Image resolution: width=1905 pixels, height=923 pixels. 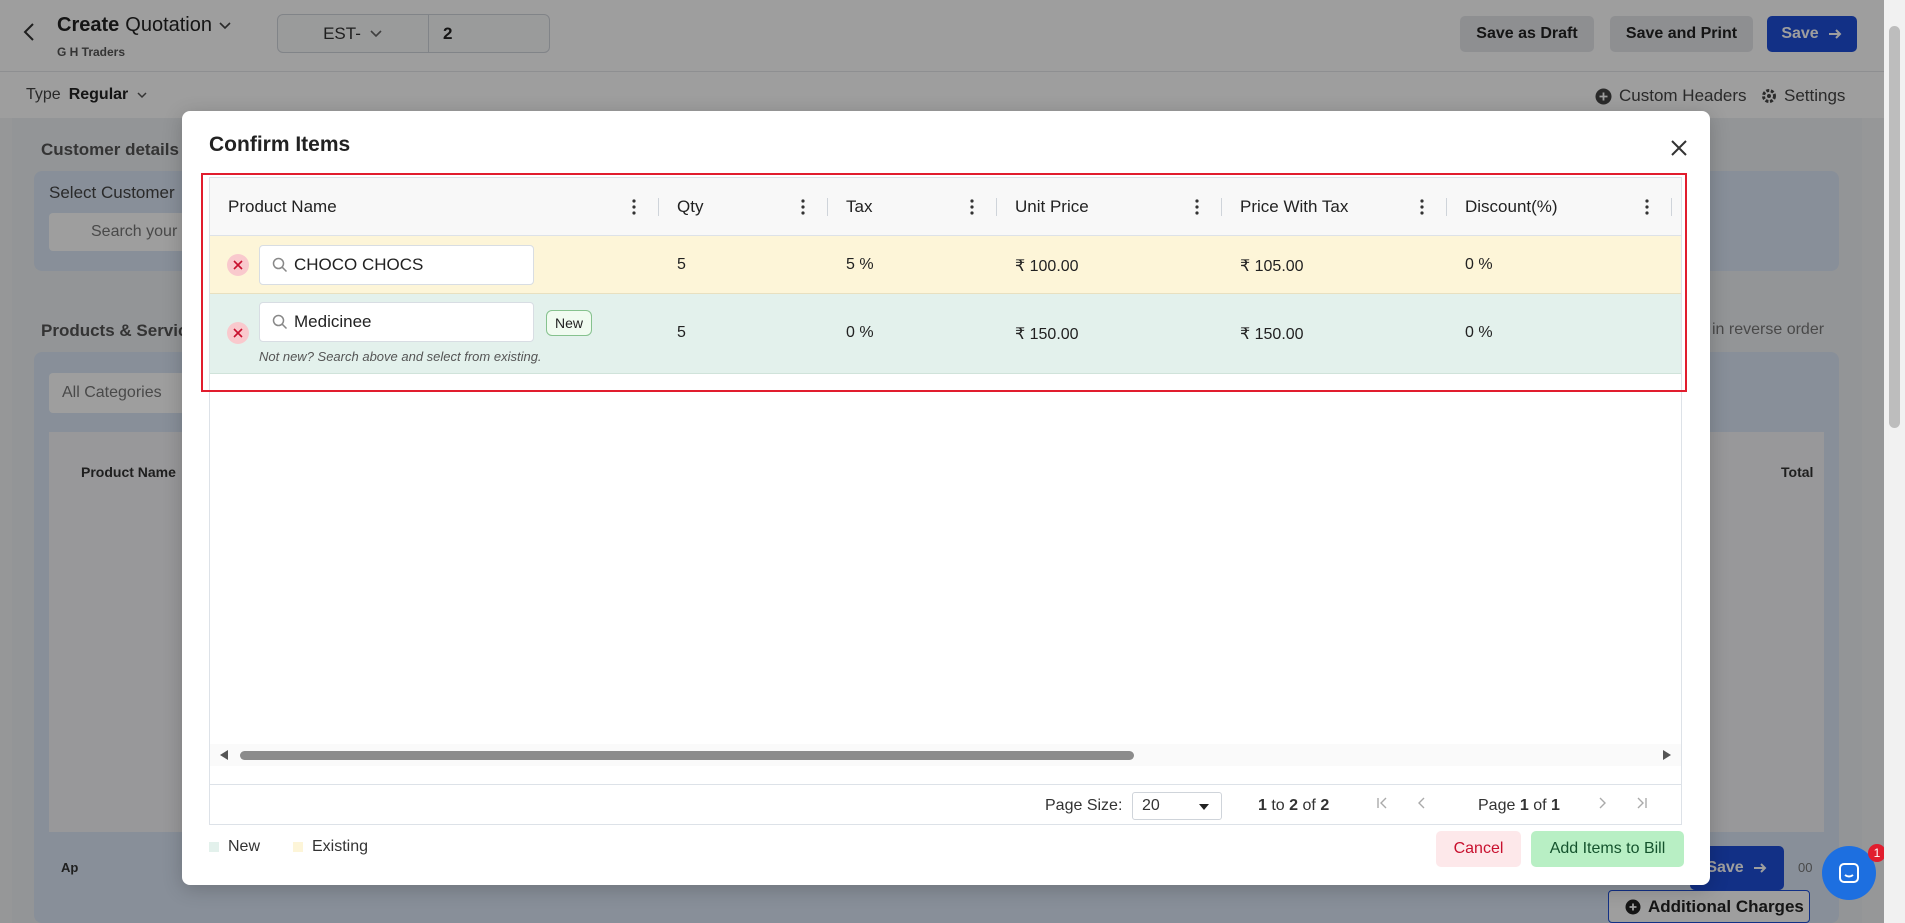 What do you see at coordinates (1671, 207) in the screenshot?
I see `column-separator` at bounding box center [1671, 207].